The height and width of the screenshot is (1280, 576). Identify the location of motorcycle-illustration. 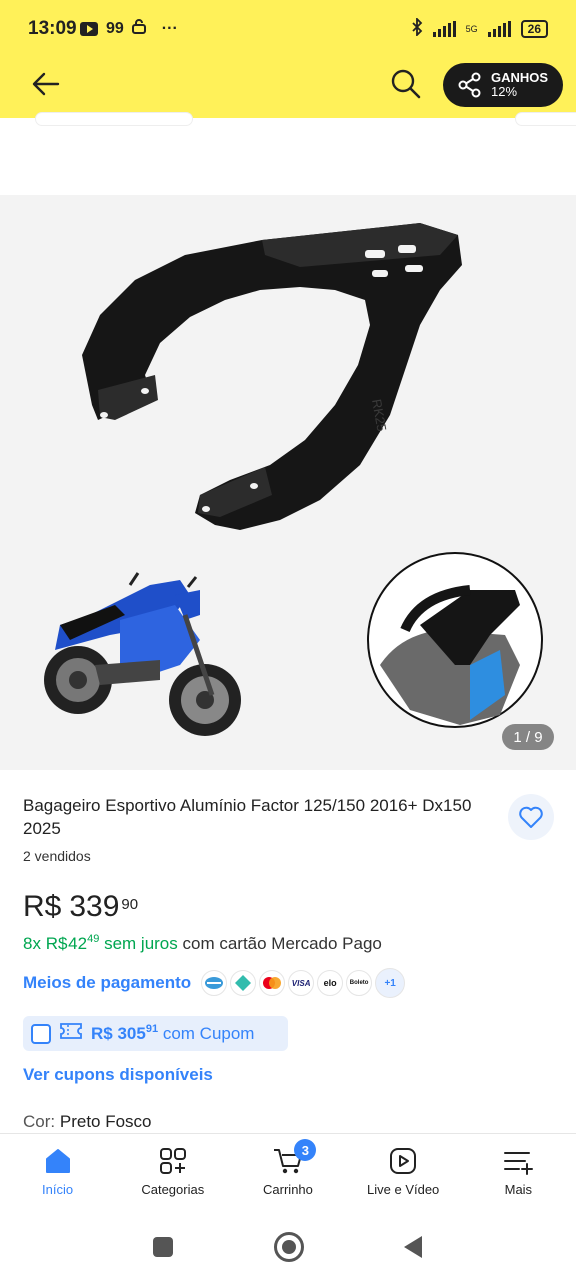
(142, 654).